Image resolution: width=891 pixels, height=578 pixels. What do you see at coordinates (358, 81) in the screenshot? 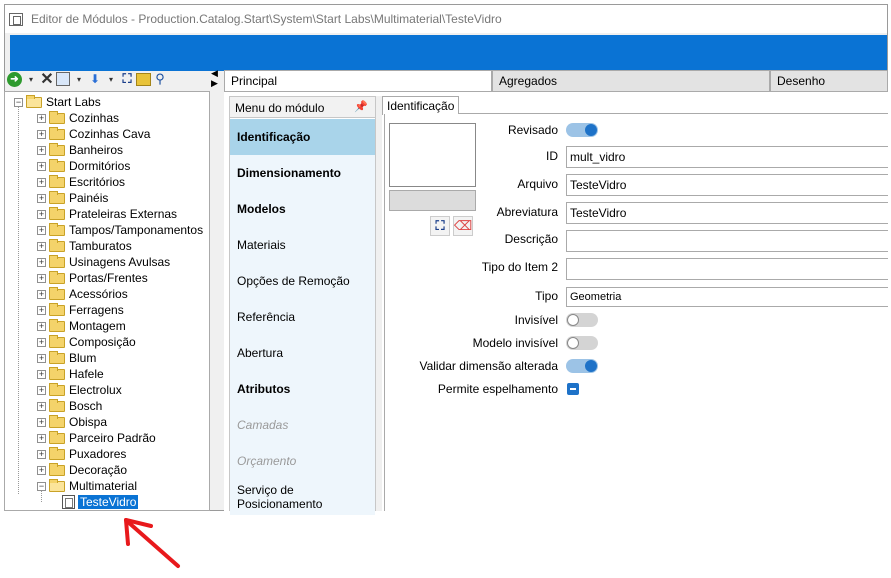
I see `tab-principal: Principal` at bounding box center [358, 81].